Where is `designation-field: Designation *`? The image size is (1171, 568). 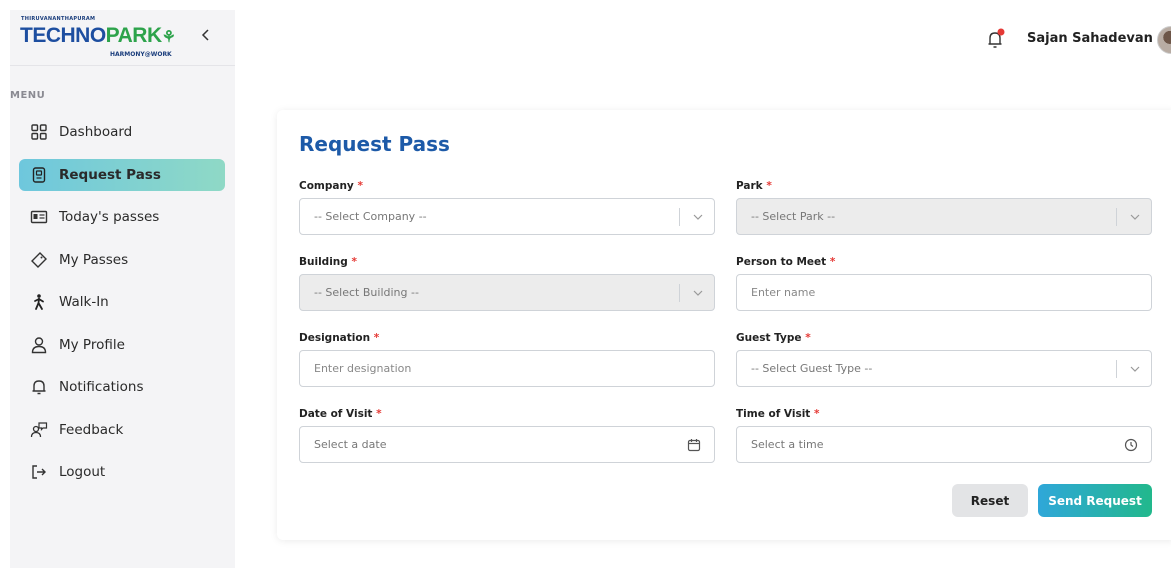
designation-field: Designation * is located at coordinates (507, 359).